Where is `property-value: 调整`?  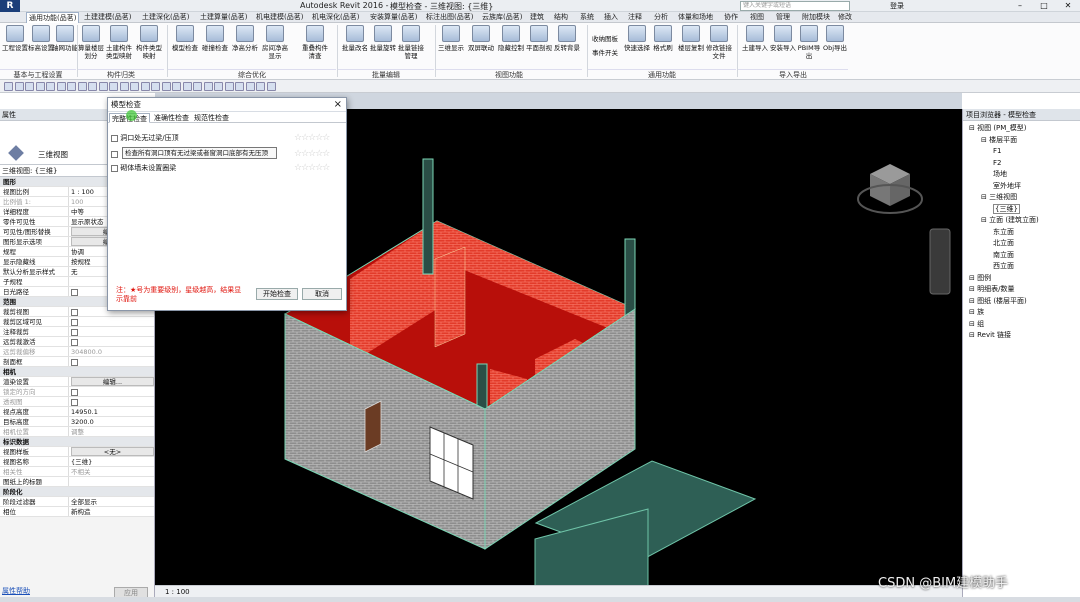
property-value: 调整 is located at coordinates (111, 431).